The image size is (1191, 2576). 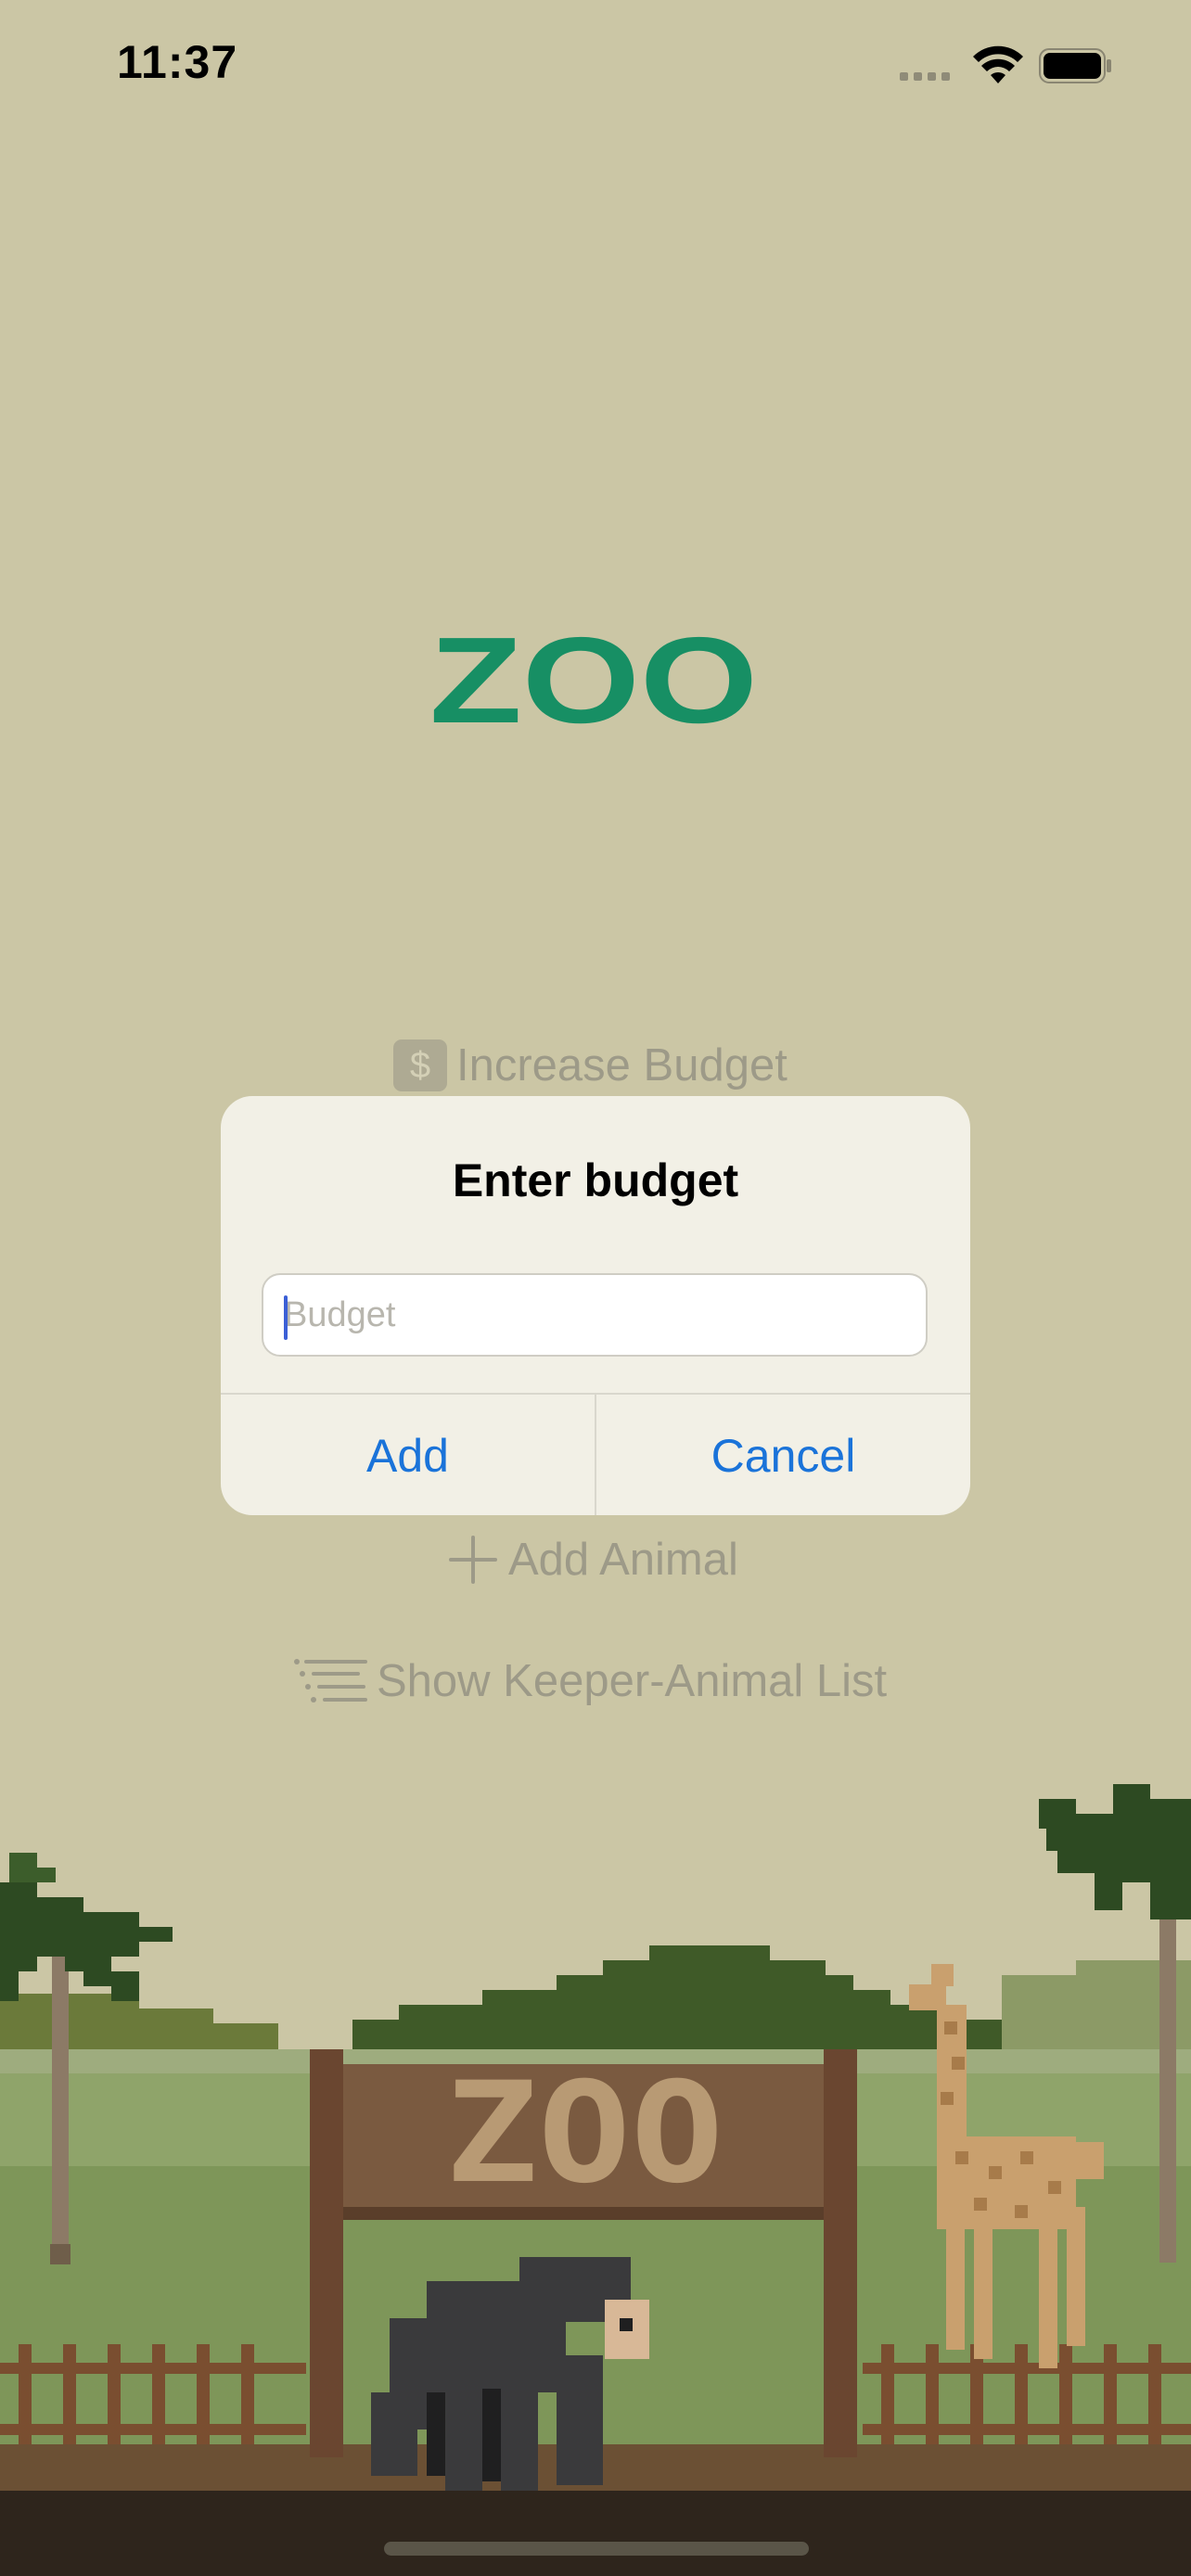 I want to click on zoo-logo-text: ZOO, so click(x=593, y=678).